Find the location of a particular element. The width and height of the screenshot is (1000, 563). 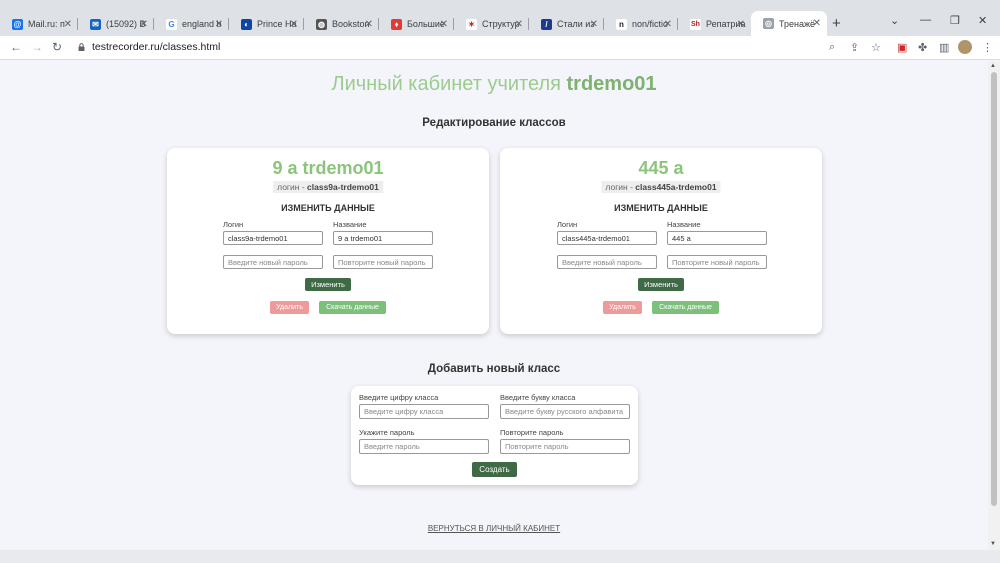

browser-tab: ♦ Большие ✕ is located at coordinates (416, 24).